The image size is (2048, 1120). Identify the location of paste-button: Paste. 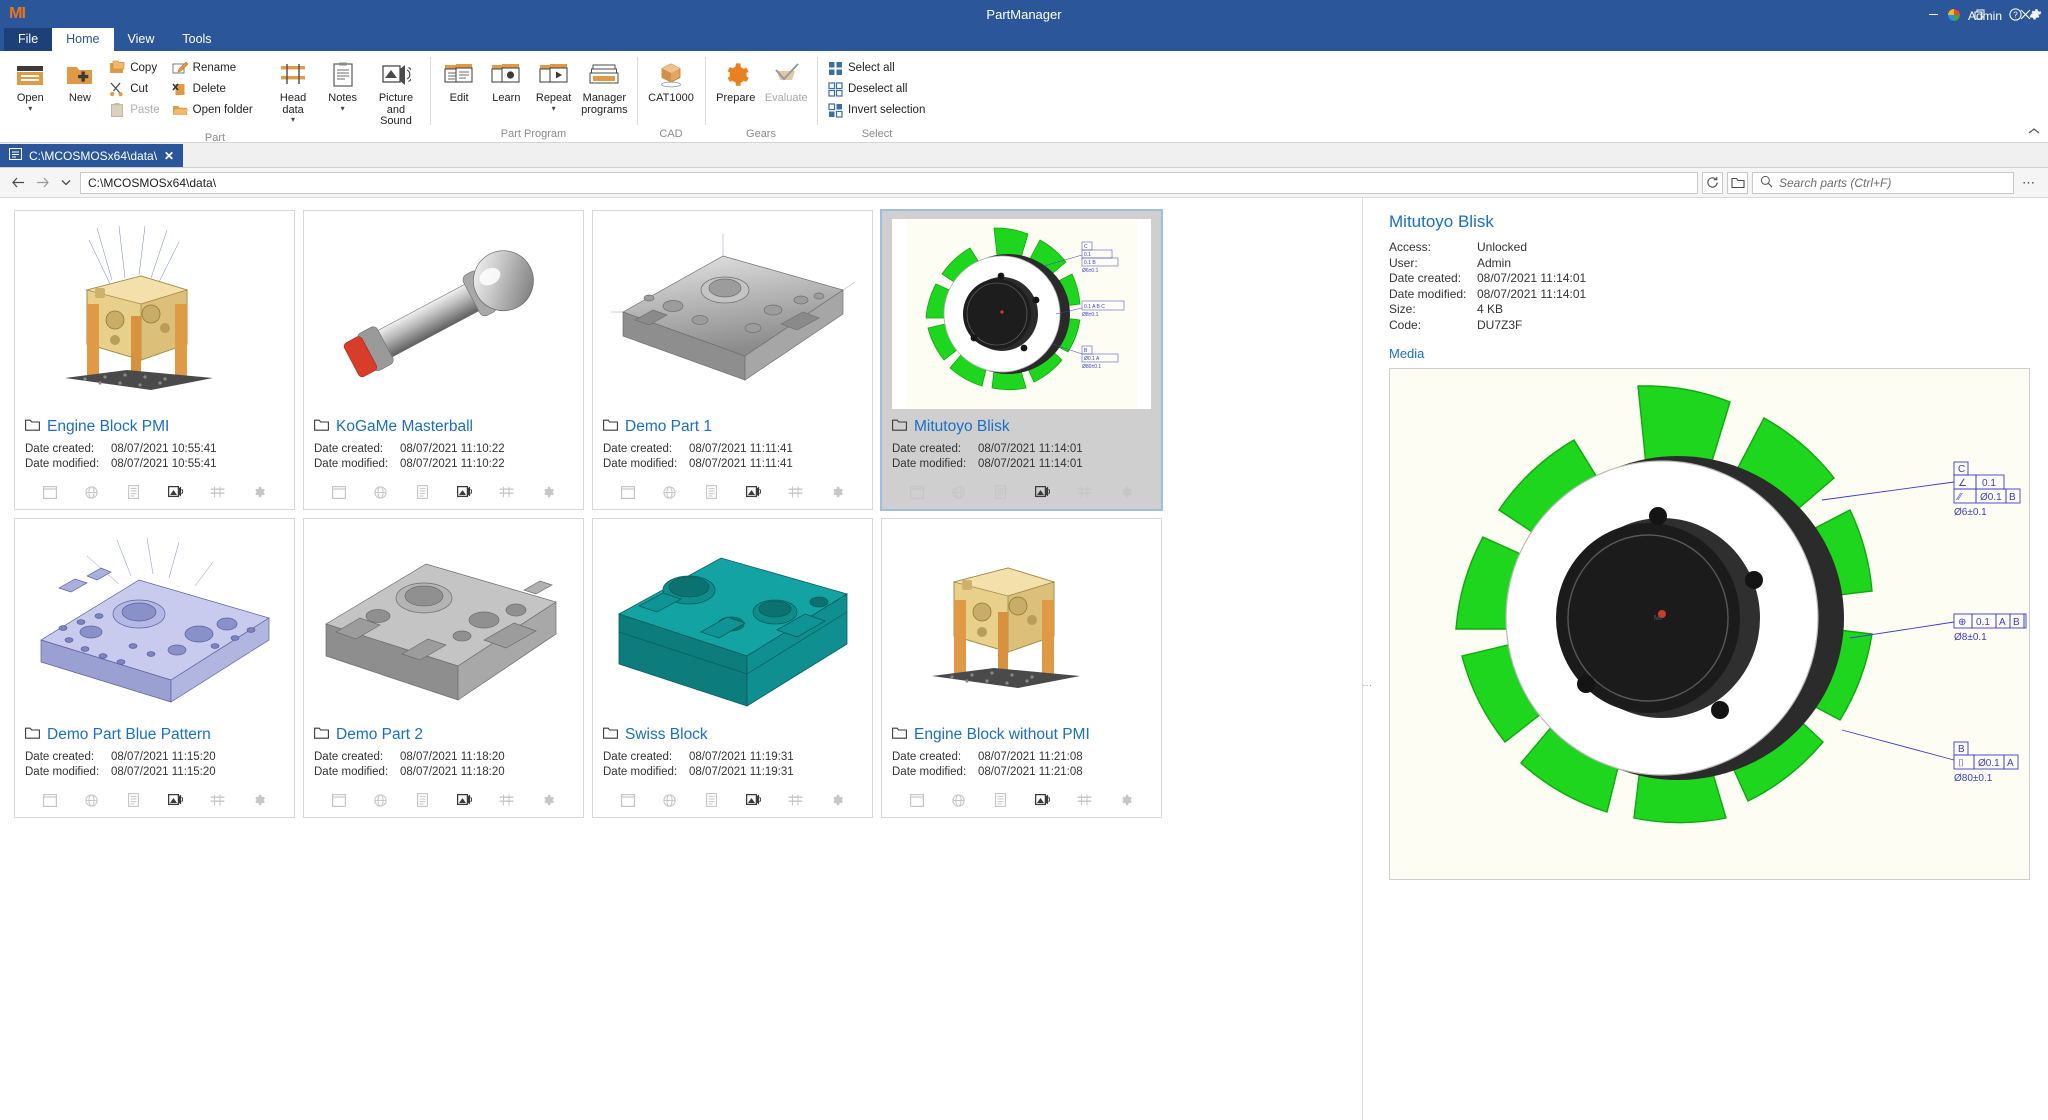
(135, 110).